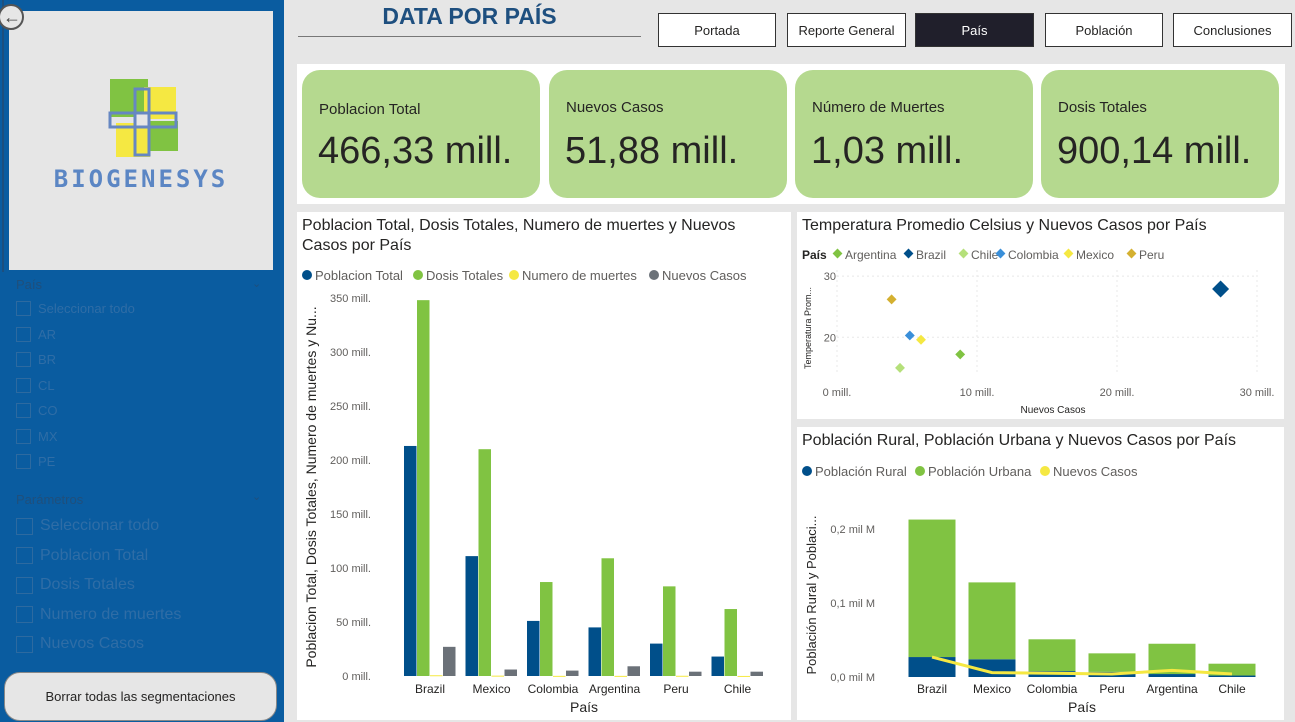 This screenshot has height=722, width=1295. What do you see at coordinates (931, 255) in the screenshot?
I see `legend-label: Brazil` at bounding box center [931, 255].